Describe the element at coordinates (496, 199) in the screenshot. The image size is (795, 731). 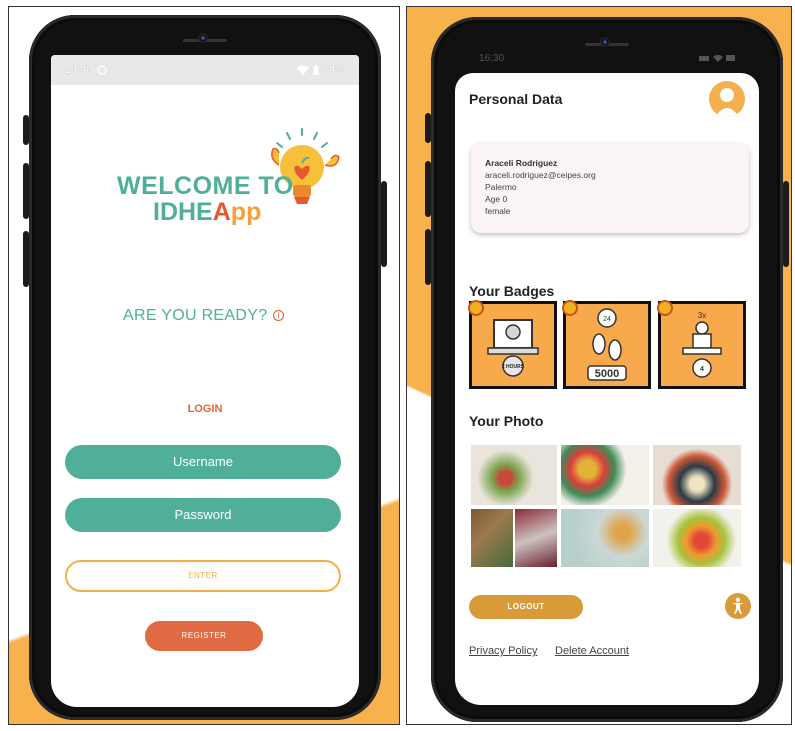
I see `profile-age: Age 0` at that location.